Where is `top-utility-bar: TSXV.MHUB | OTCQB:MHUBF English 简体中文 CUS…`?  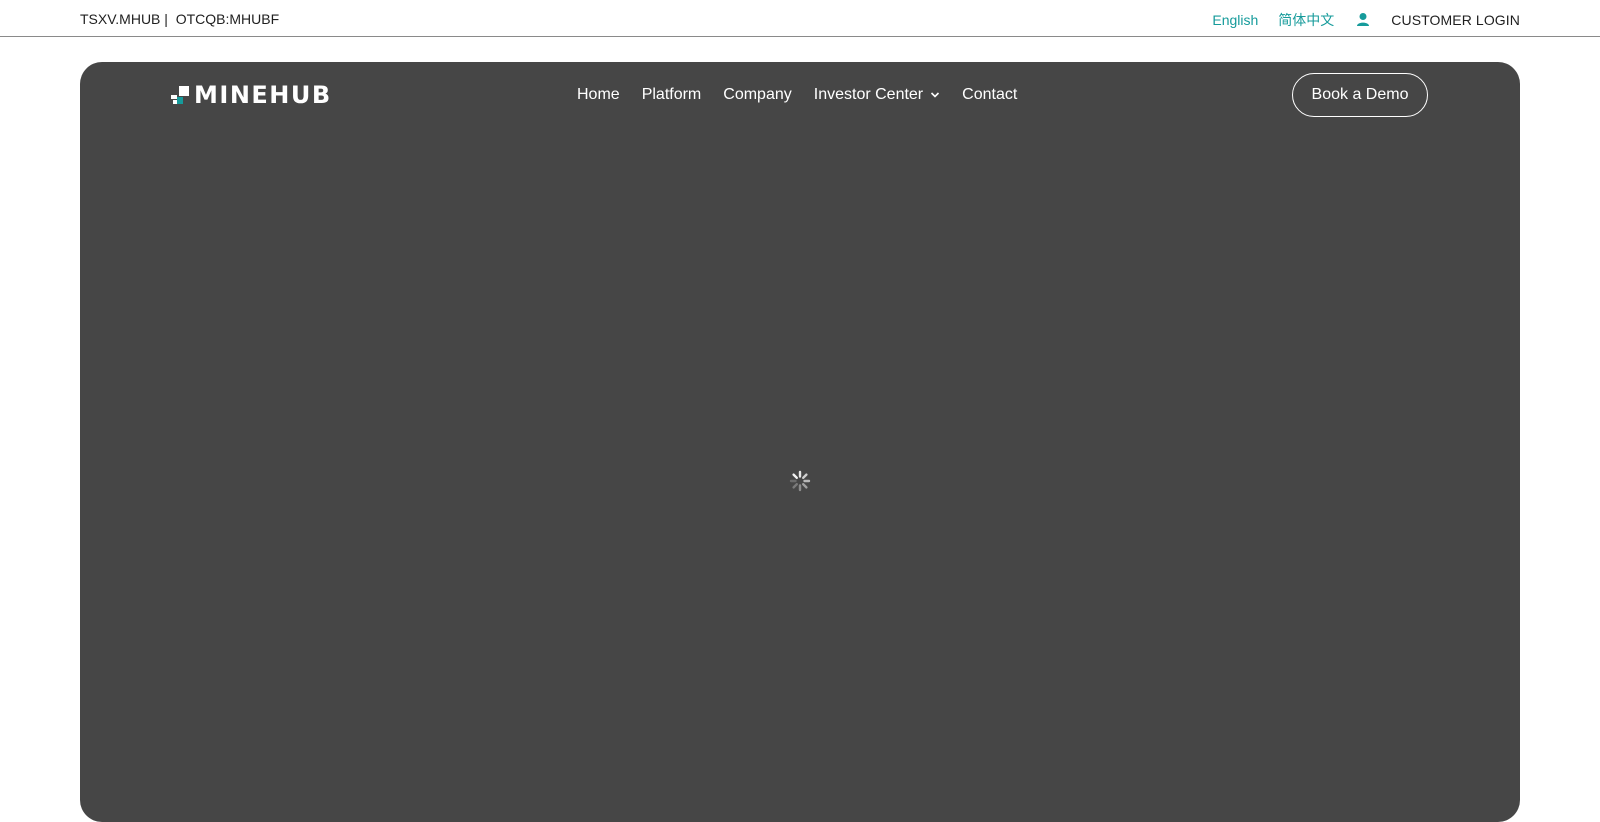 top-utility-bar: TSXV.MHUB | OTCQB:MHUBF English 简体中文 CUS… is located at coordinates (800, 18).